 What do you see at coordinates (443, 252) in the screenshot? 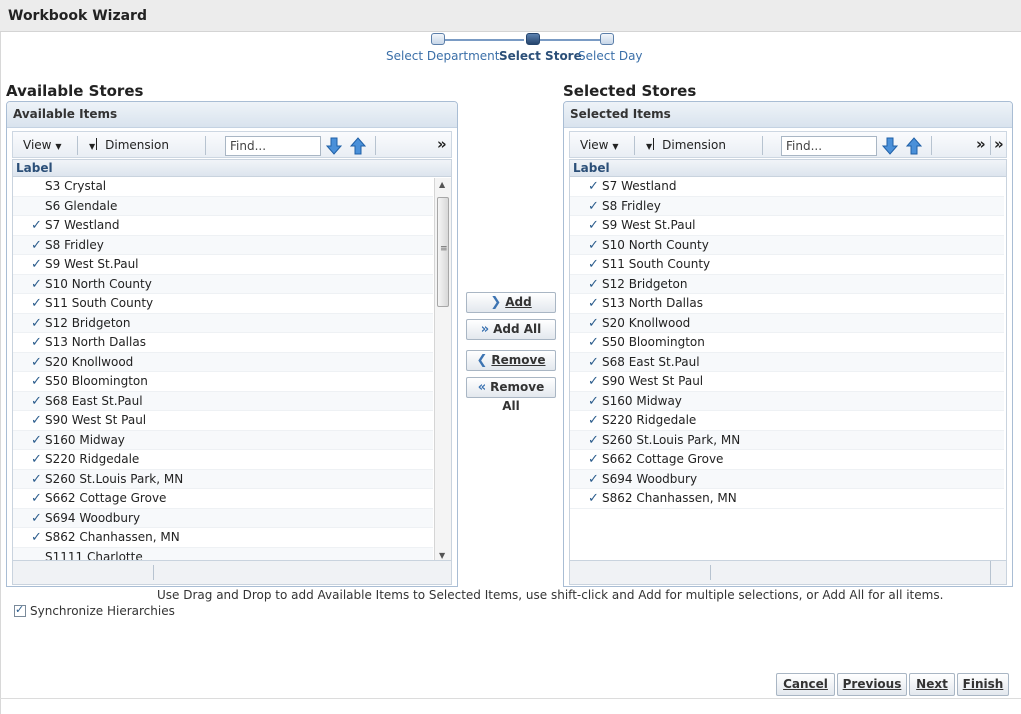
I see `scroll-thumb: ≡` at bounding box center [443, 252].